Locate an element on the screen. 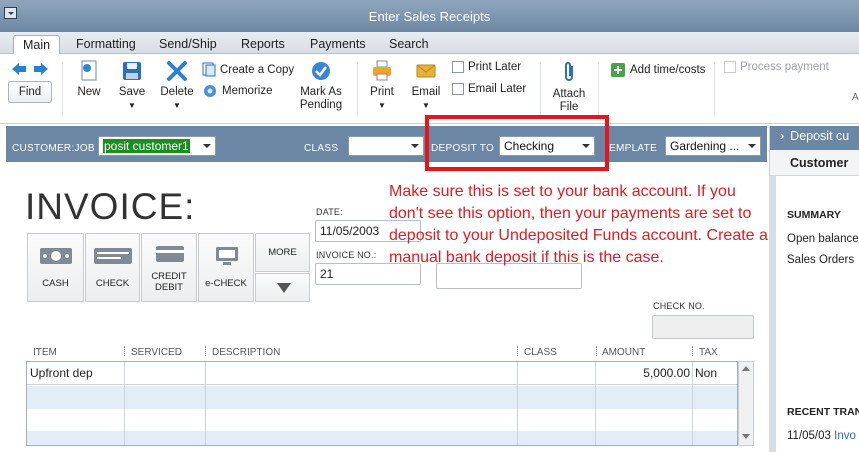 Image resolution: width=859 pixels, height=452 pixels. check-no-field is located at coordinates (703, 327).